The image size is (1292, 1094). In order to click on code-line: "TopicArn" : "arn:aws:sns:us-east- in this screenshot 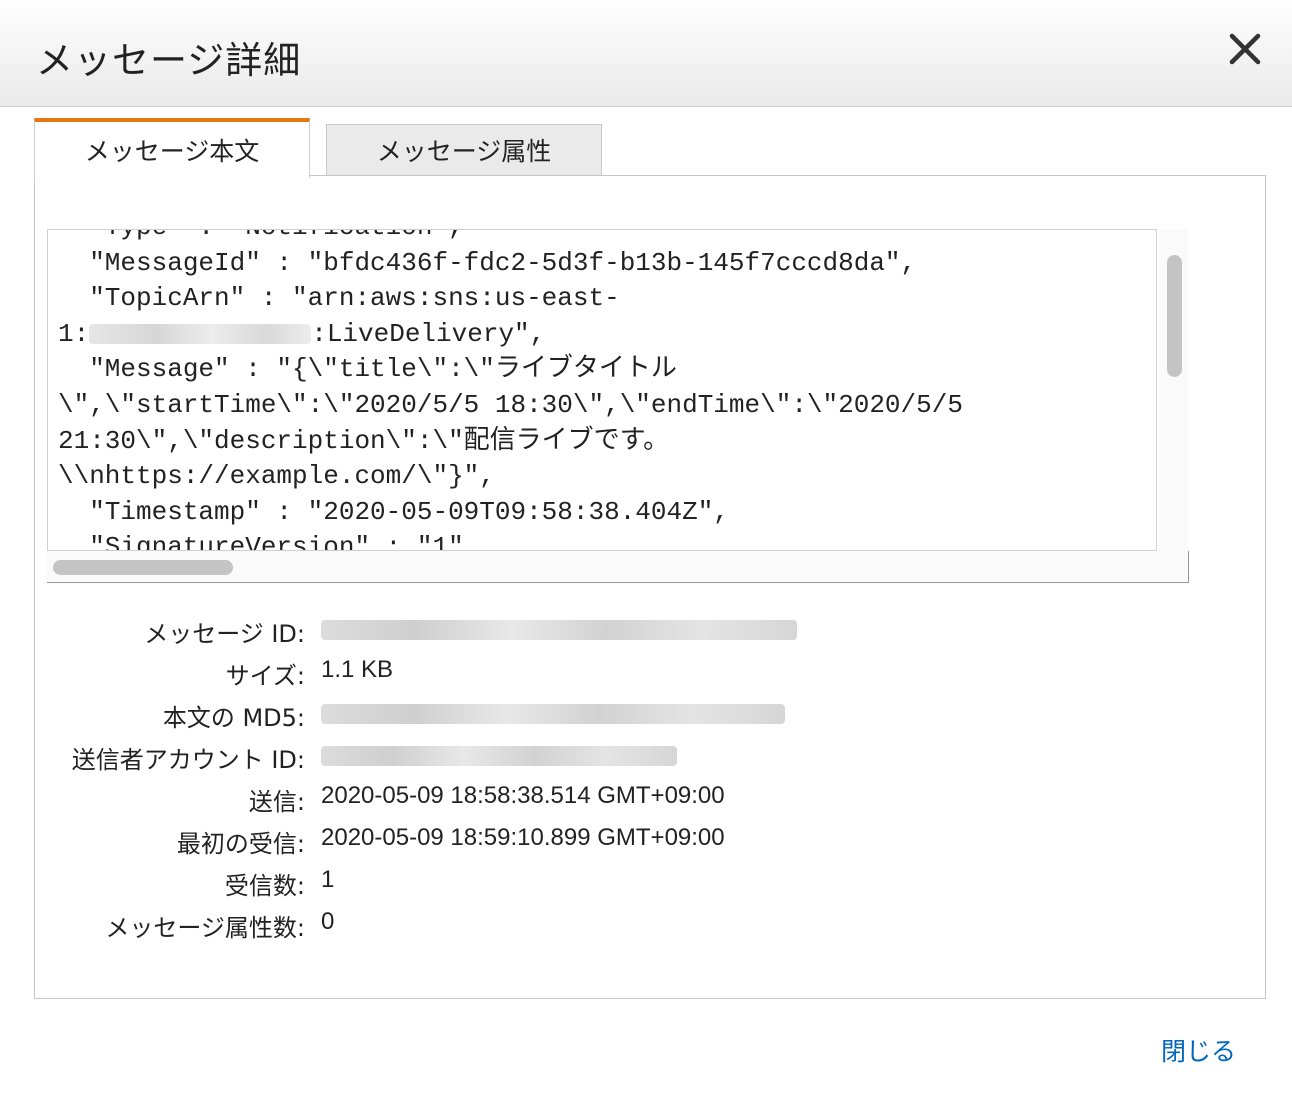, I will do `click(339, 298)`.